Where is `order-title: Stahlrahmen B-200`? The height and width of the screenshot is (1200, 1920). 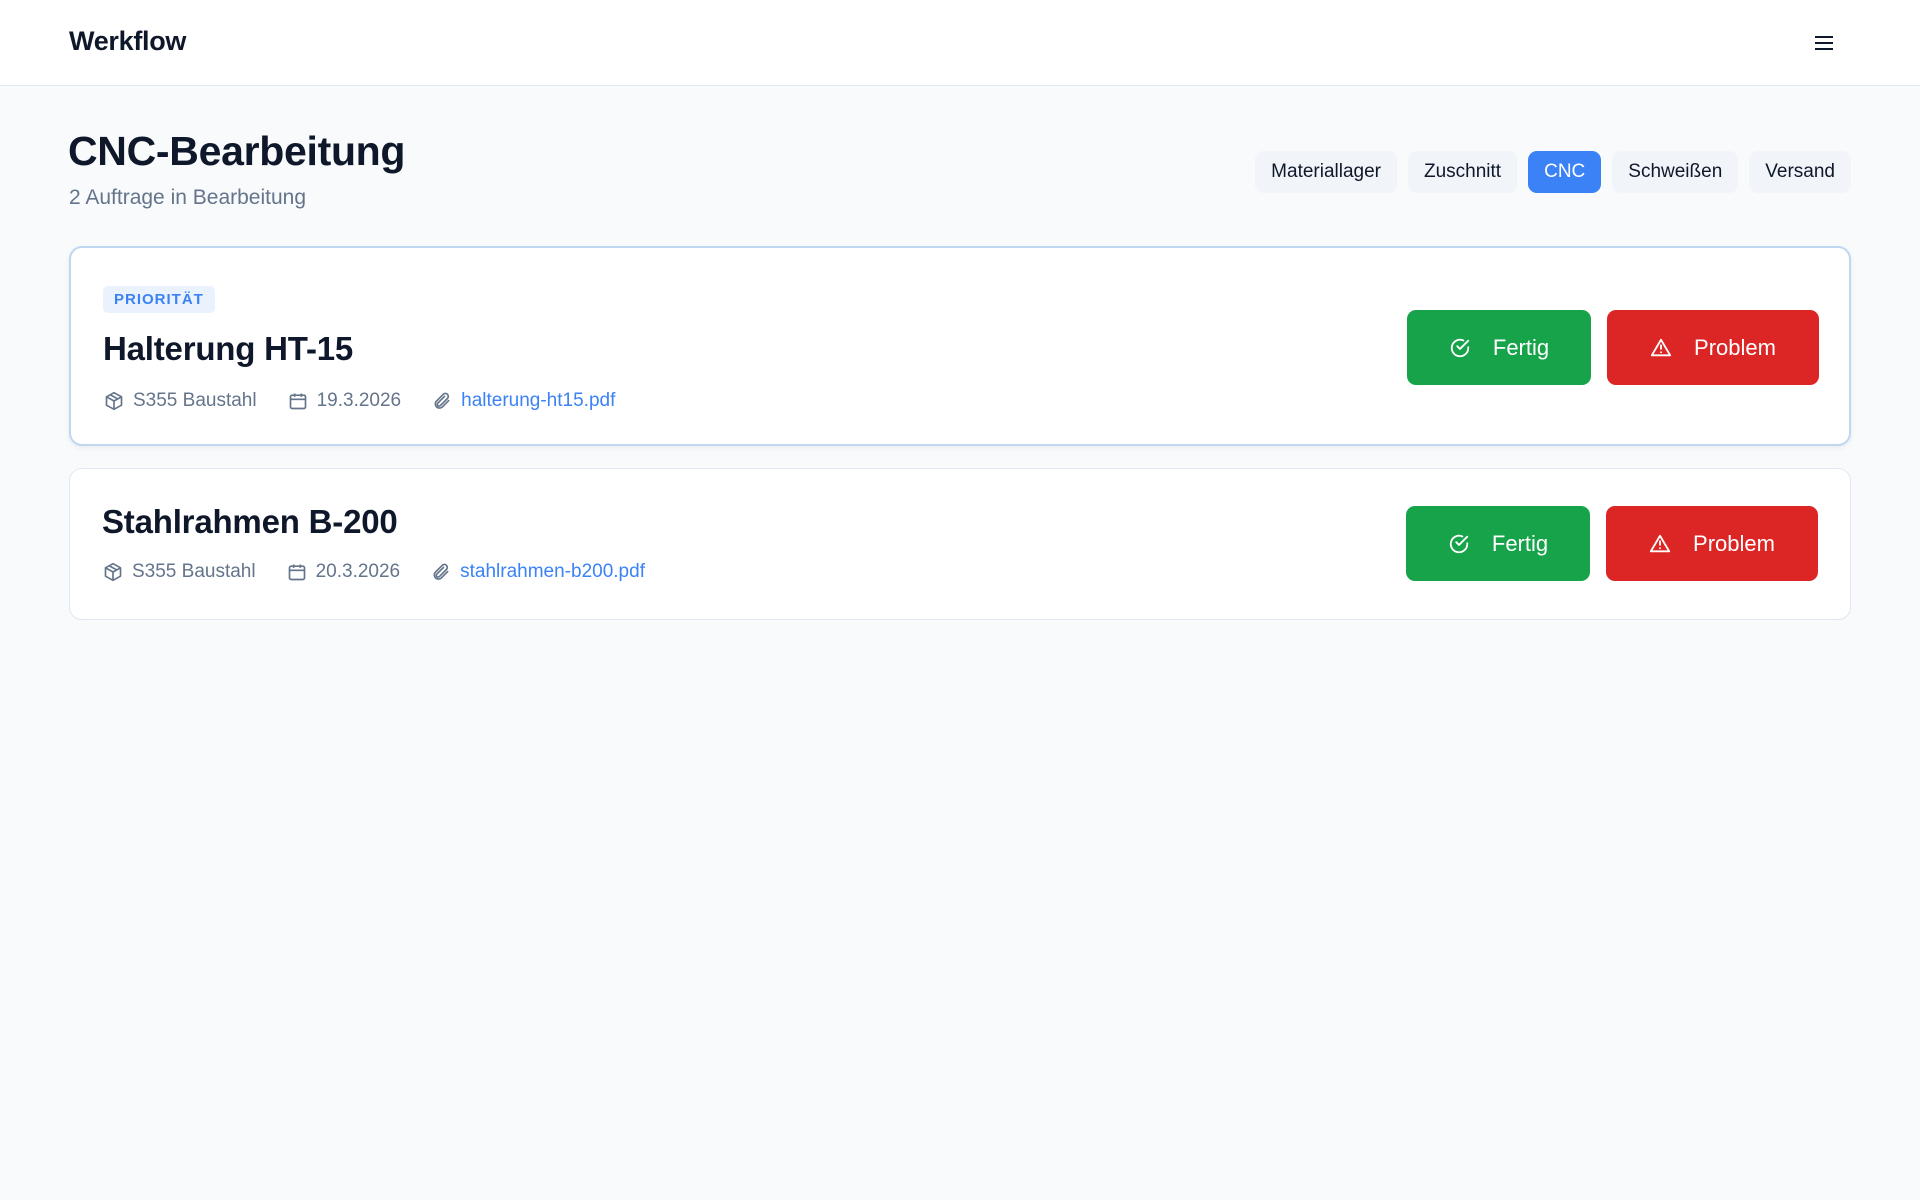
order-title: Stahlrahmen B-200 is located at coordinates (250, 521).